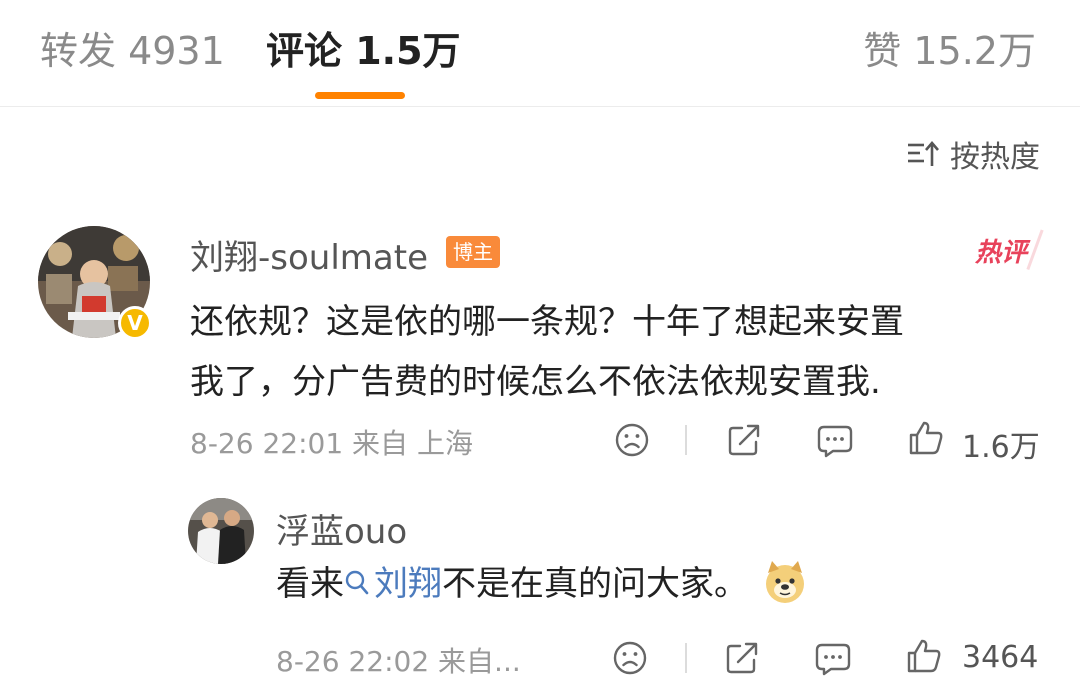  I want to click on comment-text-line-2: 我了，分广告费的时候怎么不依法依规安置我., so click(535, 382).